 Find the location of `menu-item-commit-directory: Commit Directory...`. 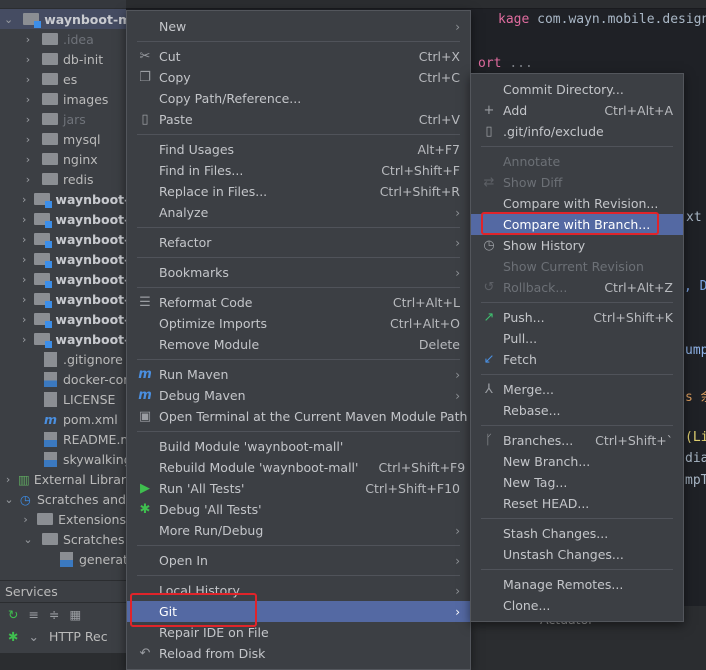

menu-item-commit-directory: Commit Directory... is located at coordinates (577, 89).